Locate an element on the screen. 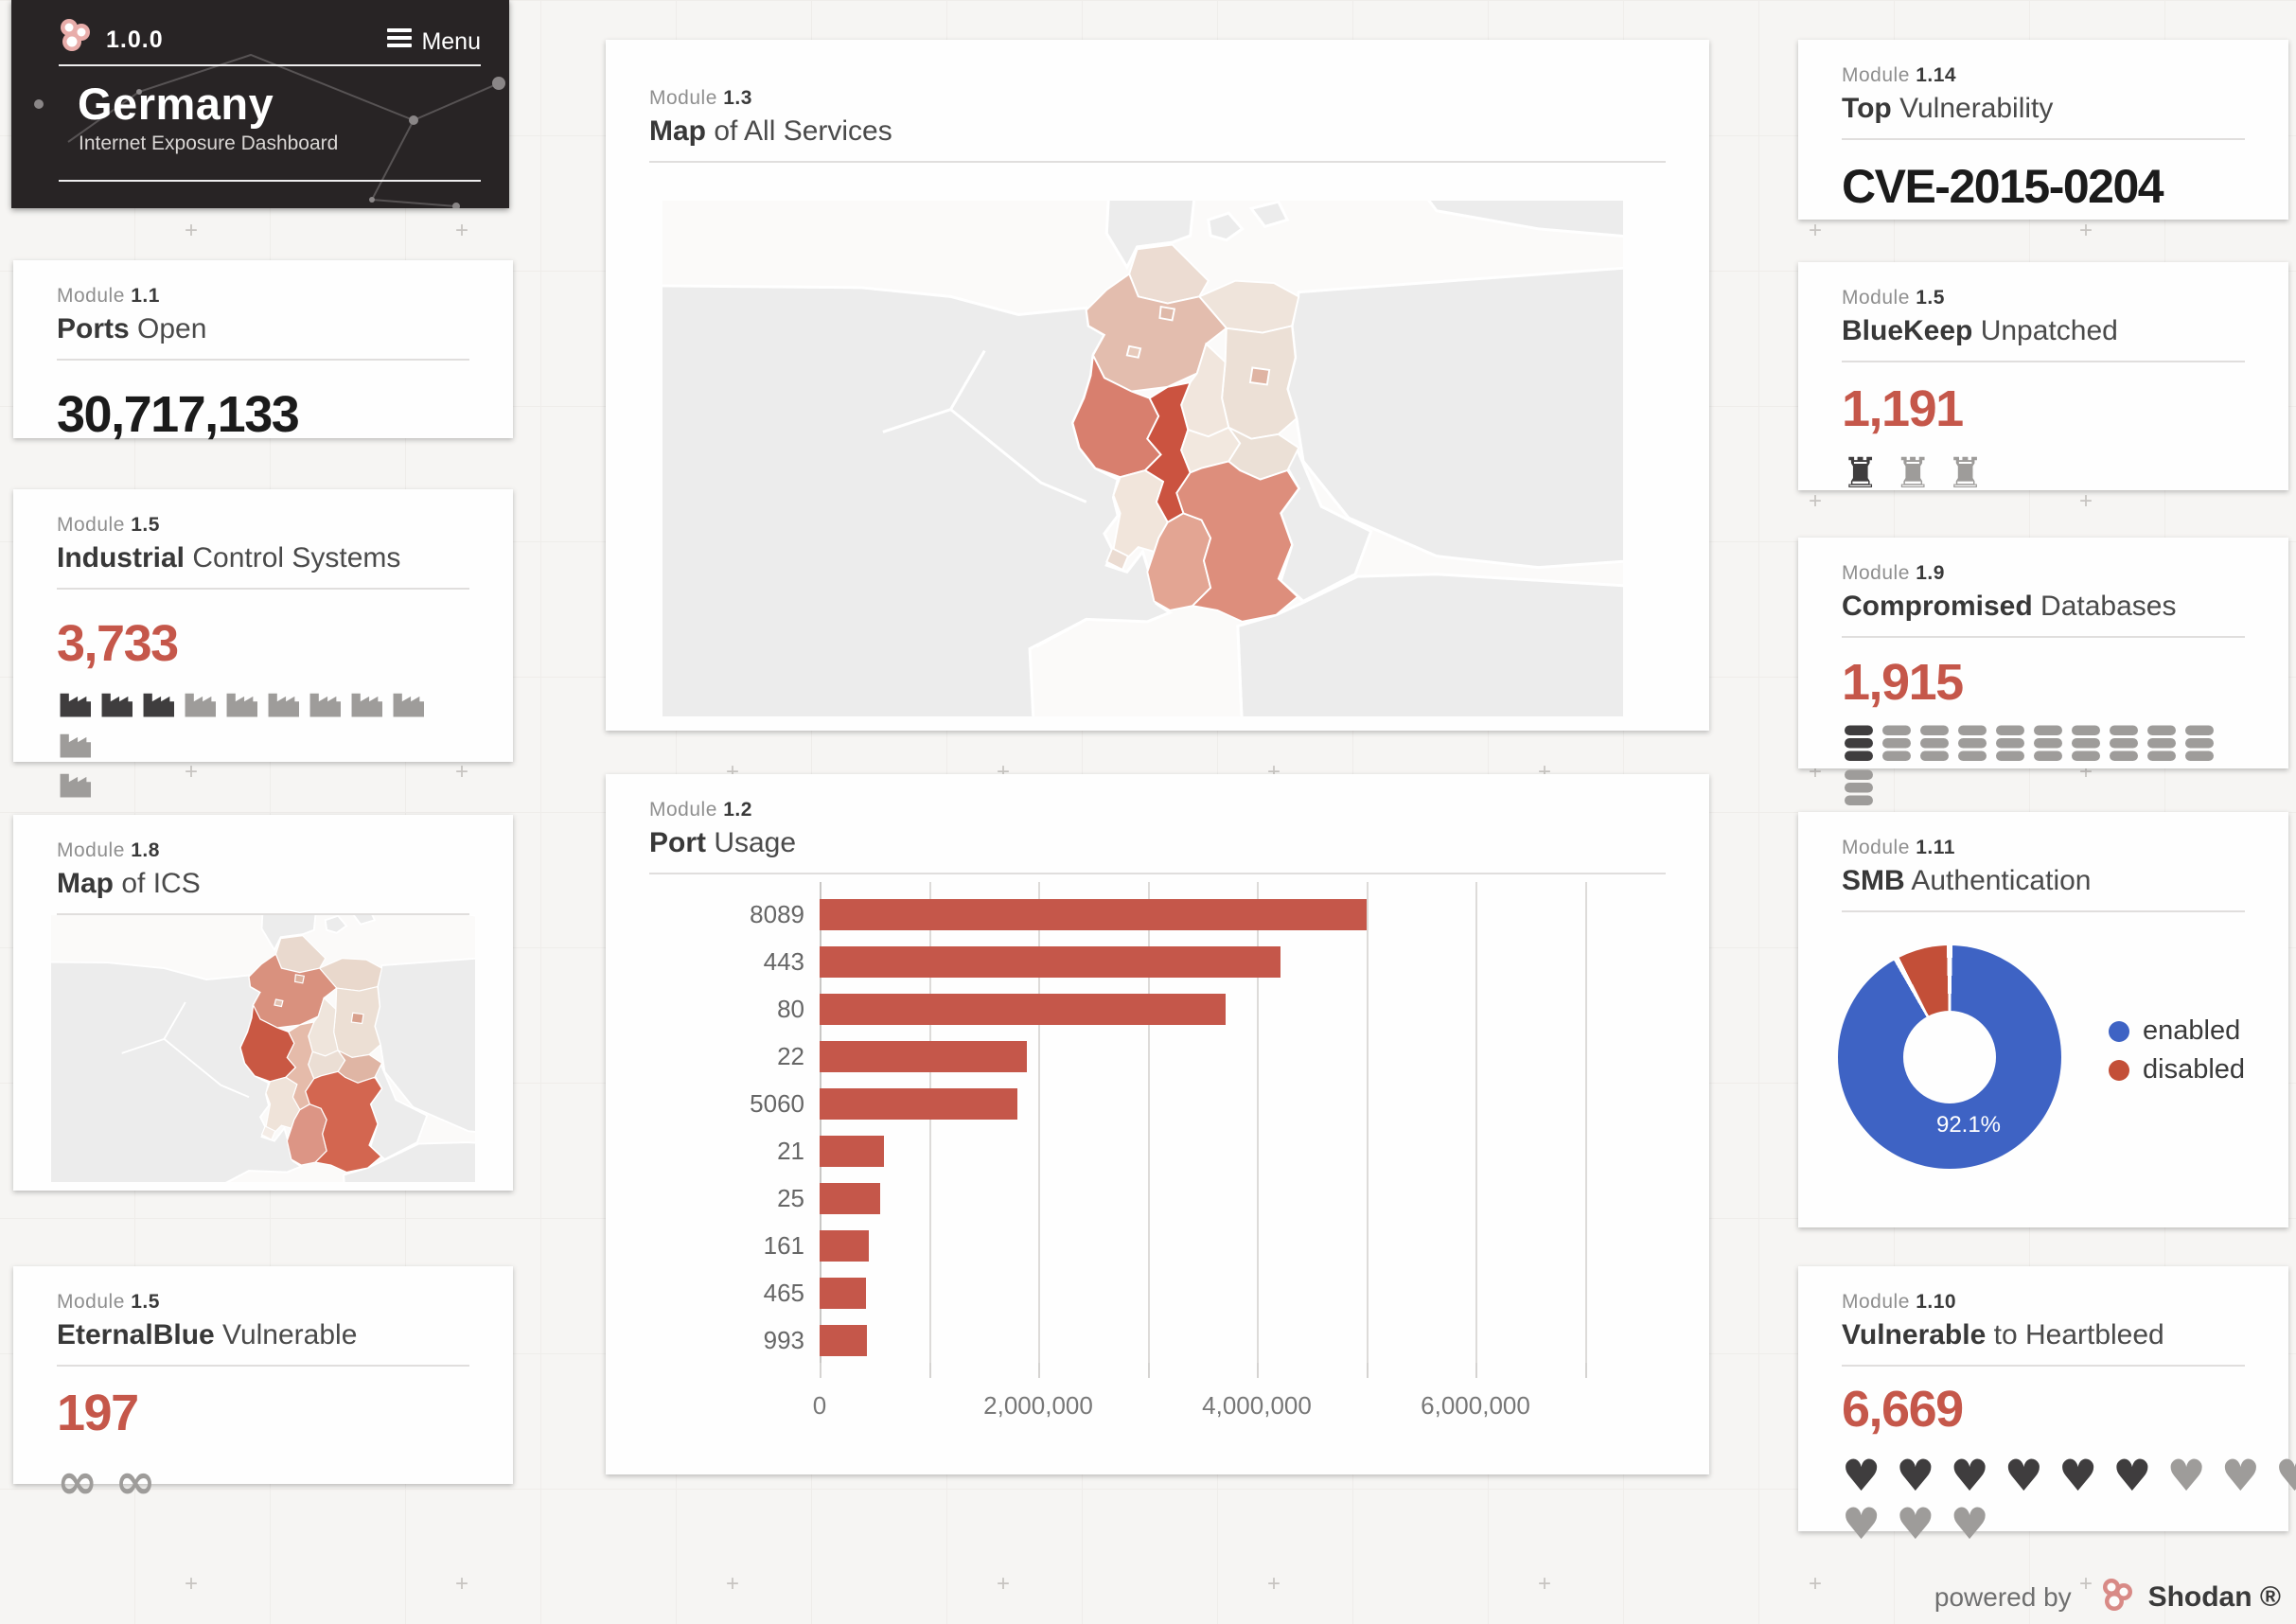  port-usage-chart: 0 2,000,000 4,000,000 6,000,000 is located at coordinates (1253, 1151).